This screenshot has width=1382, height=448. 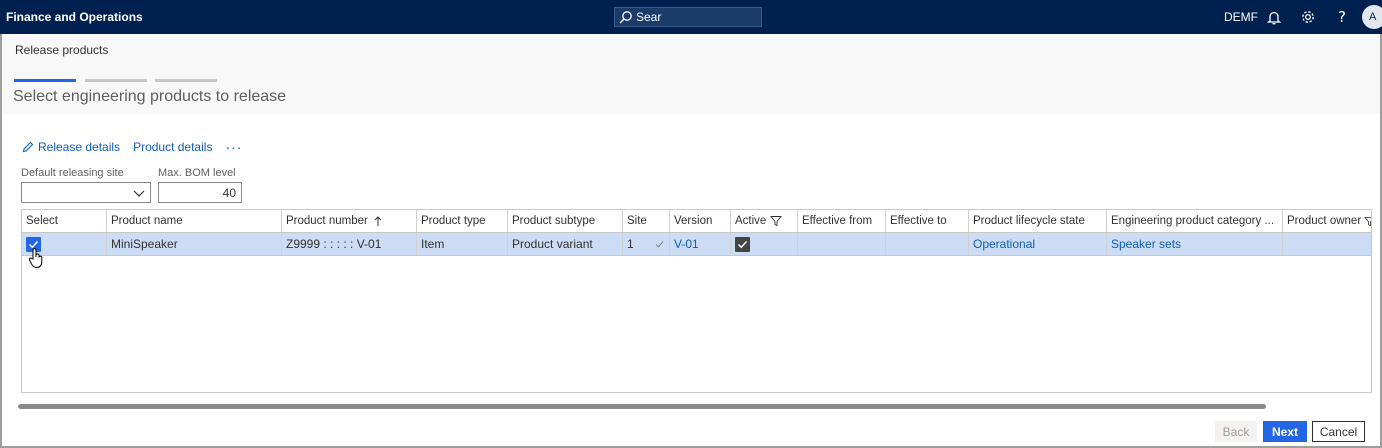 I want to click on back-button: Back, so click(x=1236, y=431).